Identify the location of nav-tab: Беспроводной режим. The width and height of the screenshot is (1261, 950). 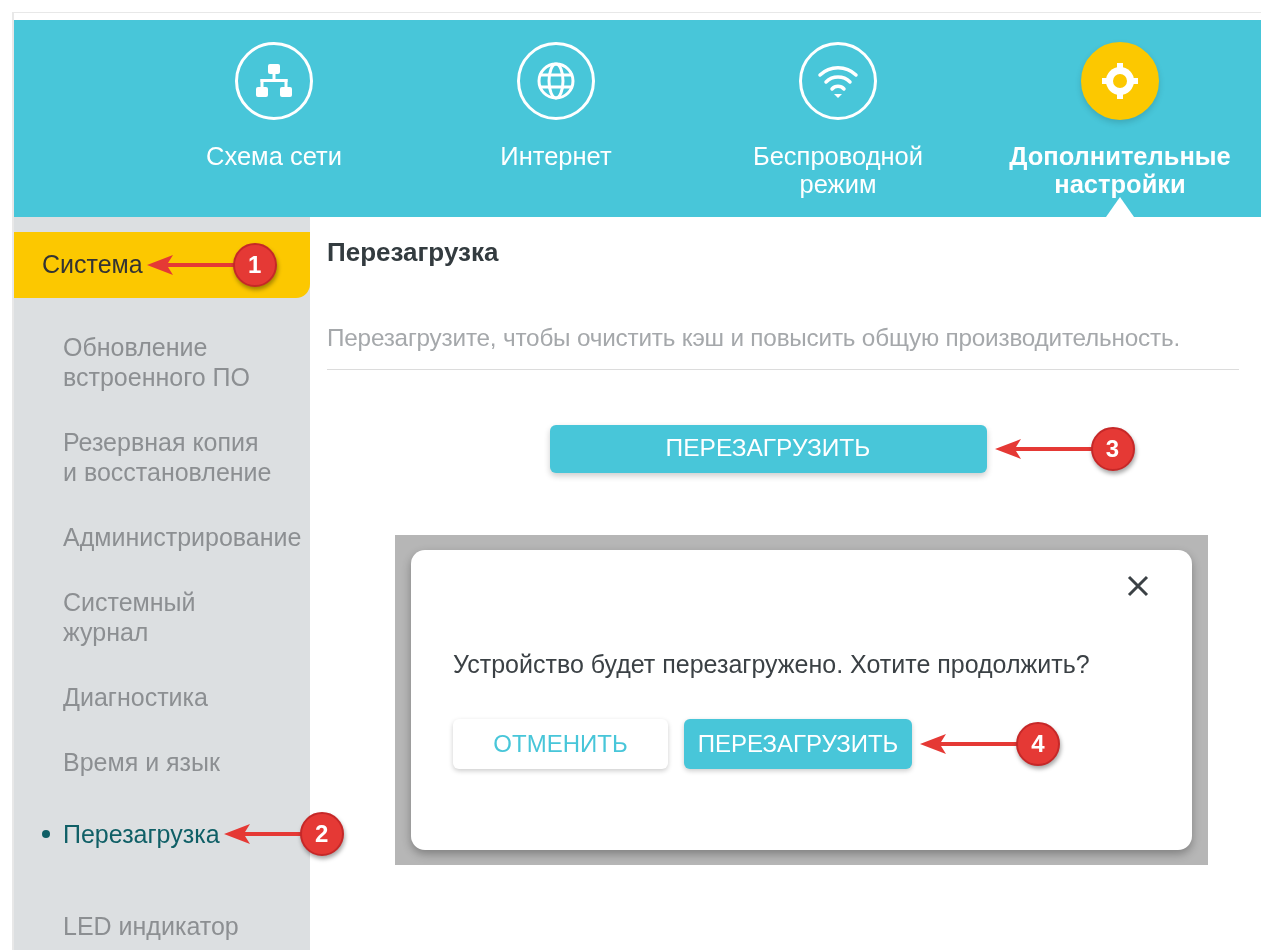
(838, 118).